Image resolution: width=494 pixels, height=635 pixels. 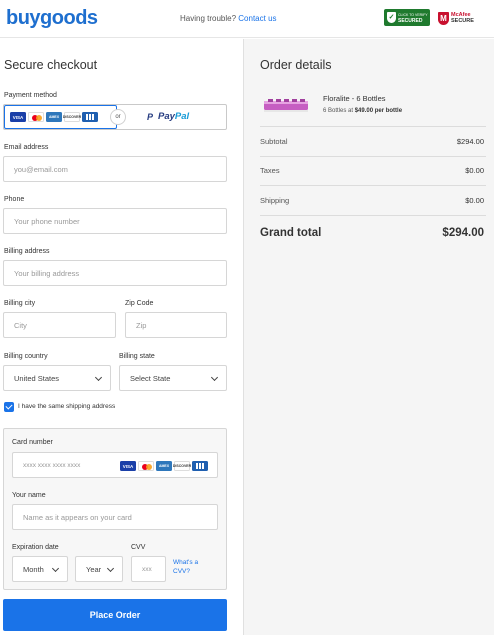 What do you see at coordinates (66, 406) in the screenshot?
I see `same-shipping-label: I have the same shipping address` at bounding box center [66, 406].